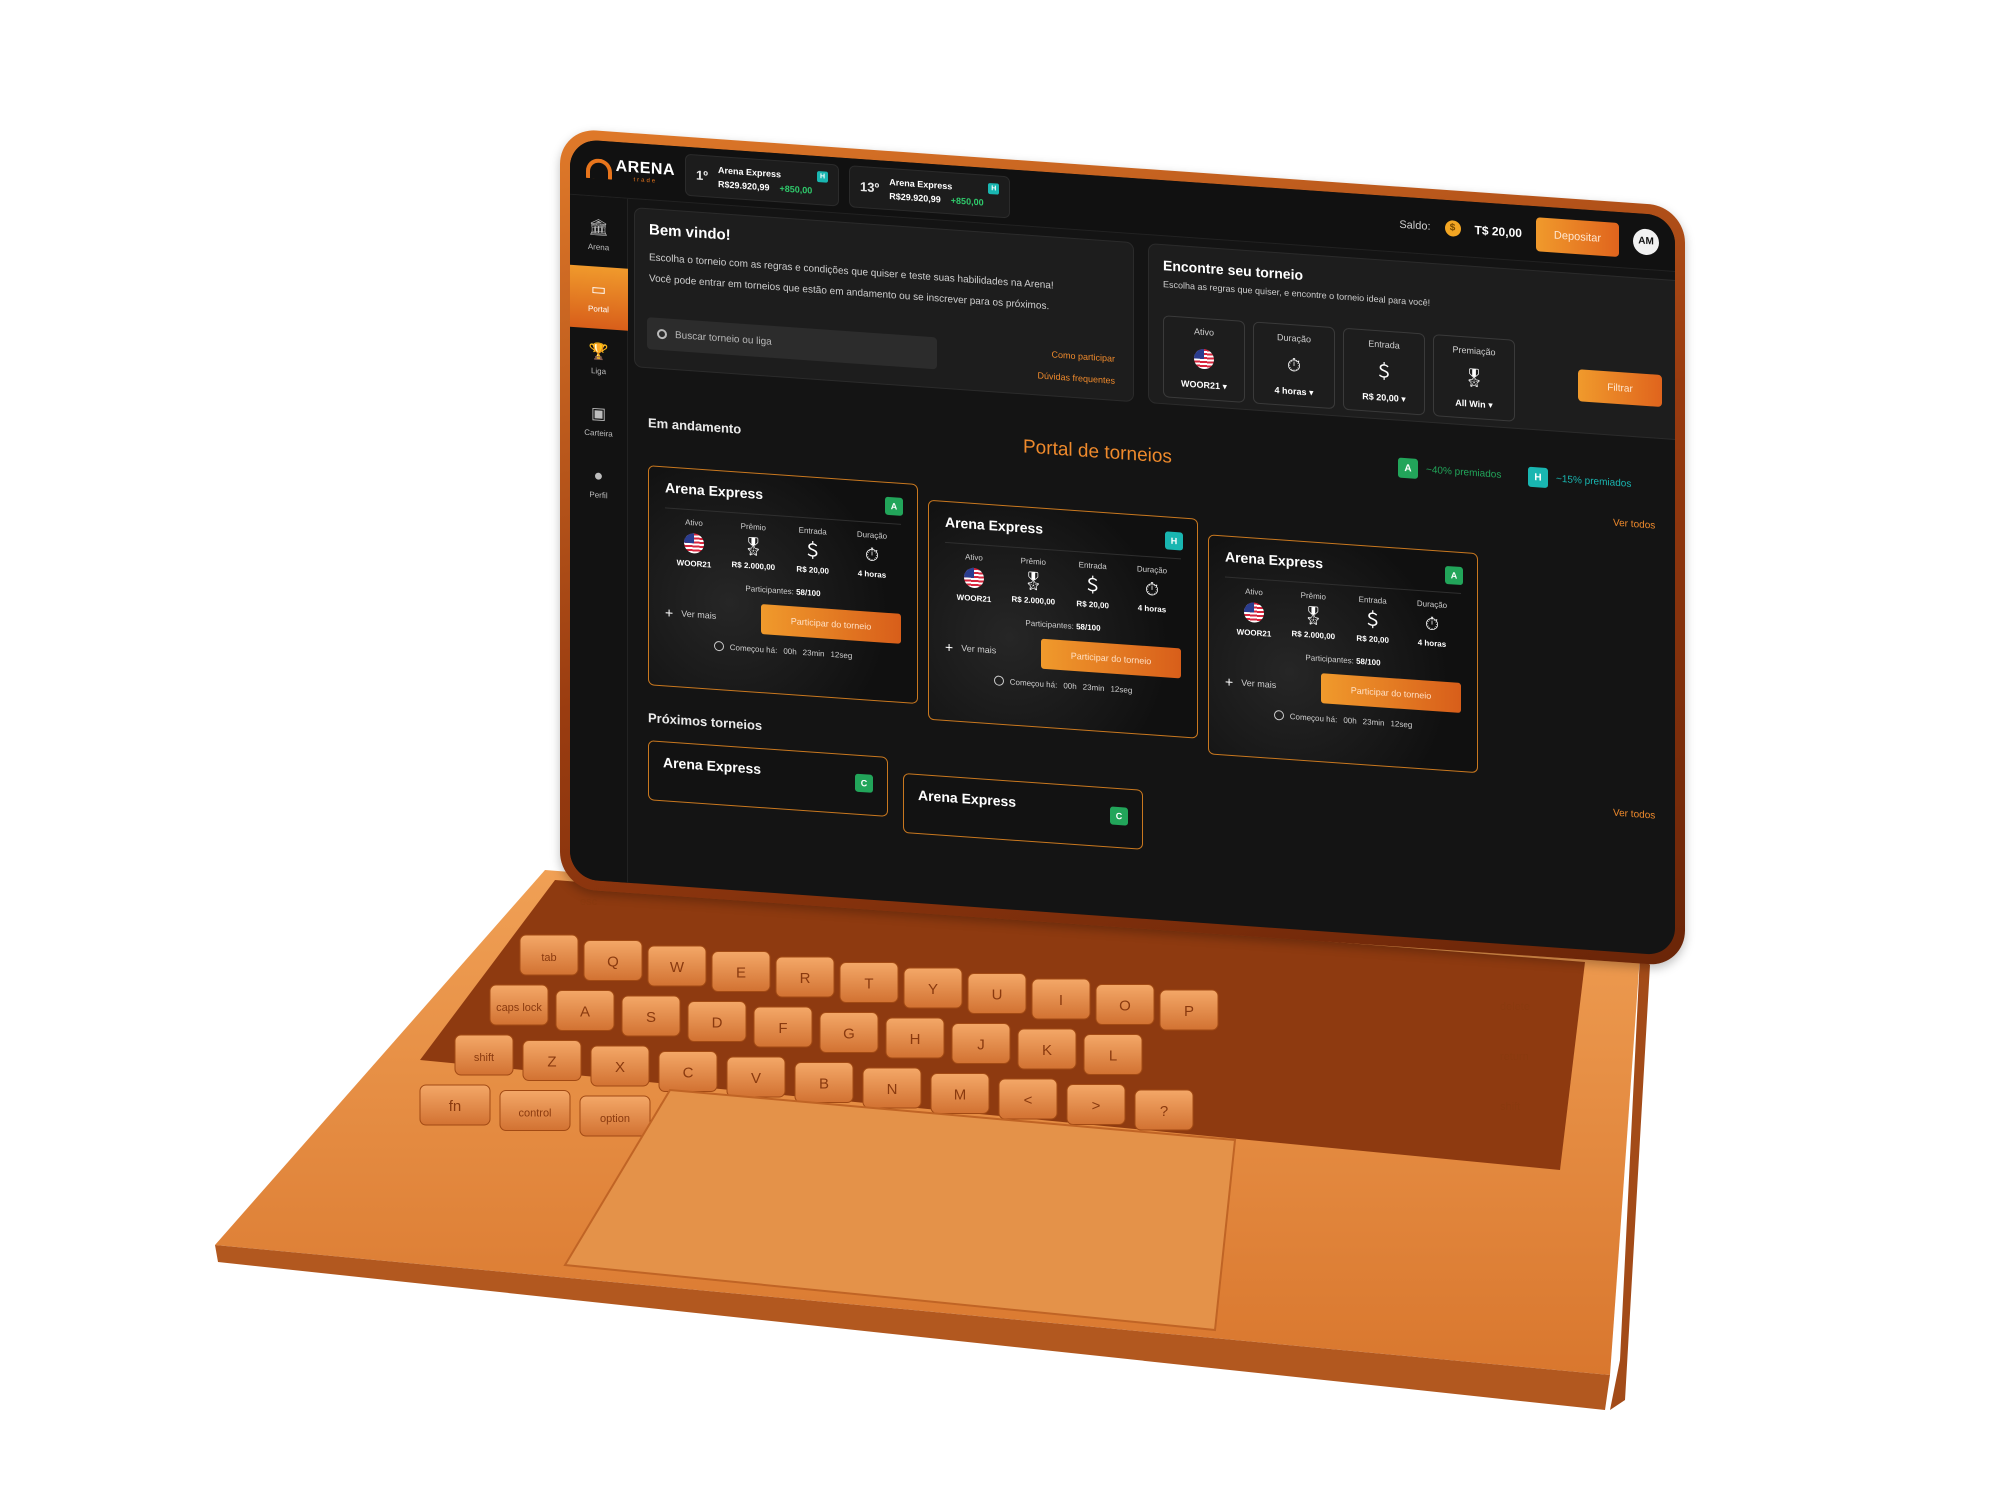 Image resolution: width=2000 pixels, height=1500 pixels. What do you see at coordinates (598, 370) in the screenshot?
I see `sidebar-item-label: Liga` at bounding box center [598, 370].